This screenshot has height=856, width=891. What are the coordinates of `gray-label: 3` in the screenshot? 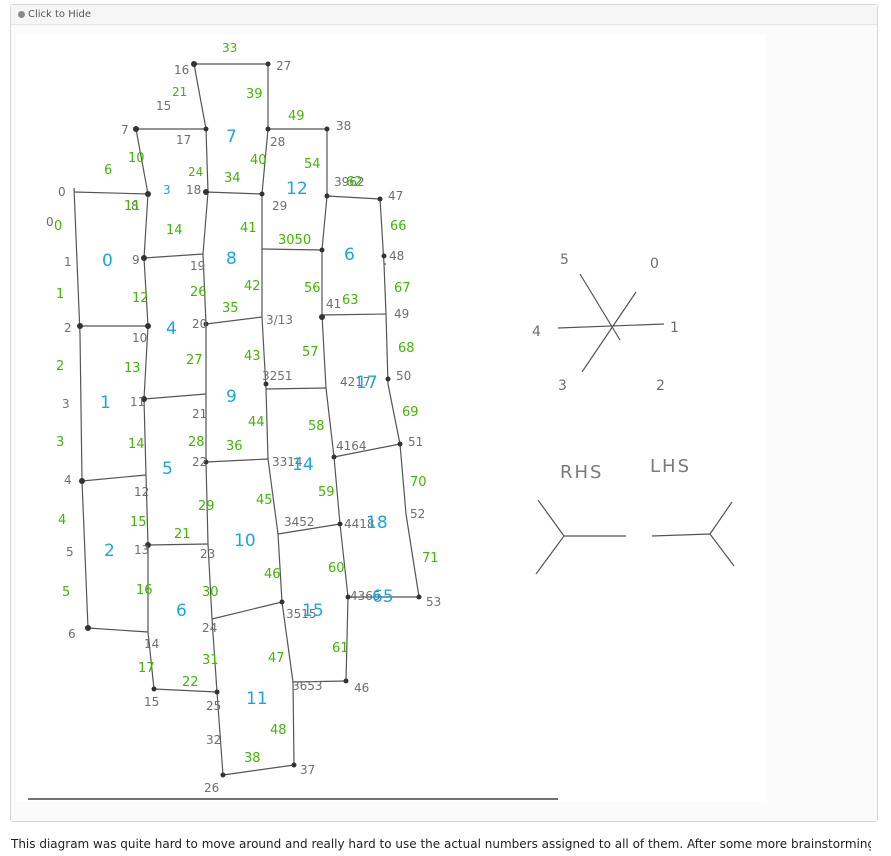 It's located at (66, 404).